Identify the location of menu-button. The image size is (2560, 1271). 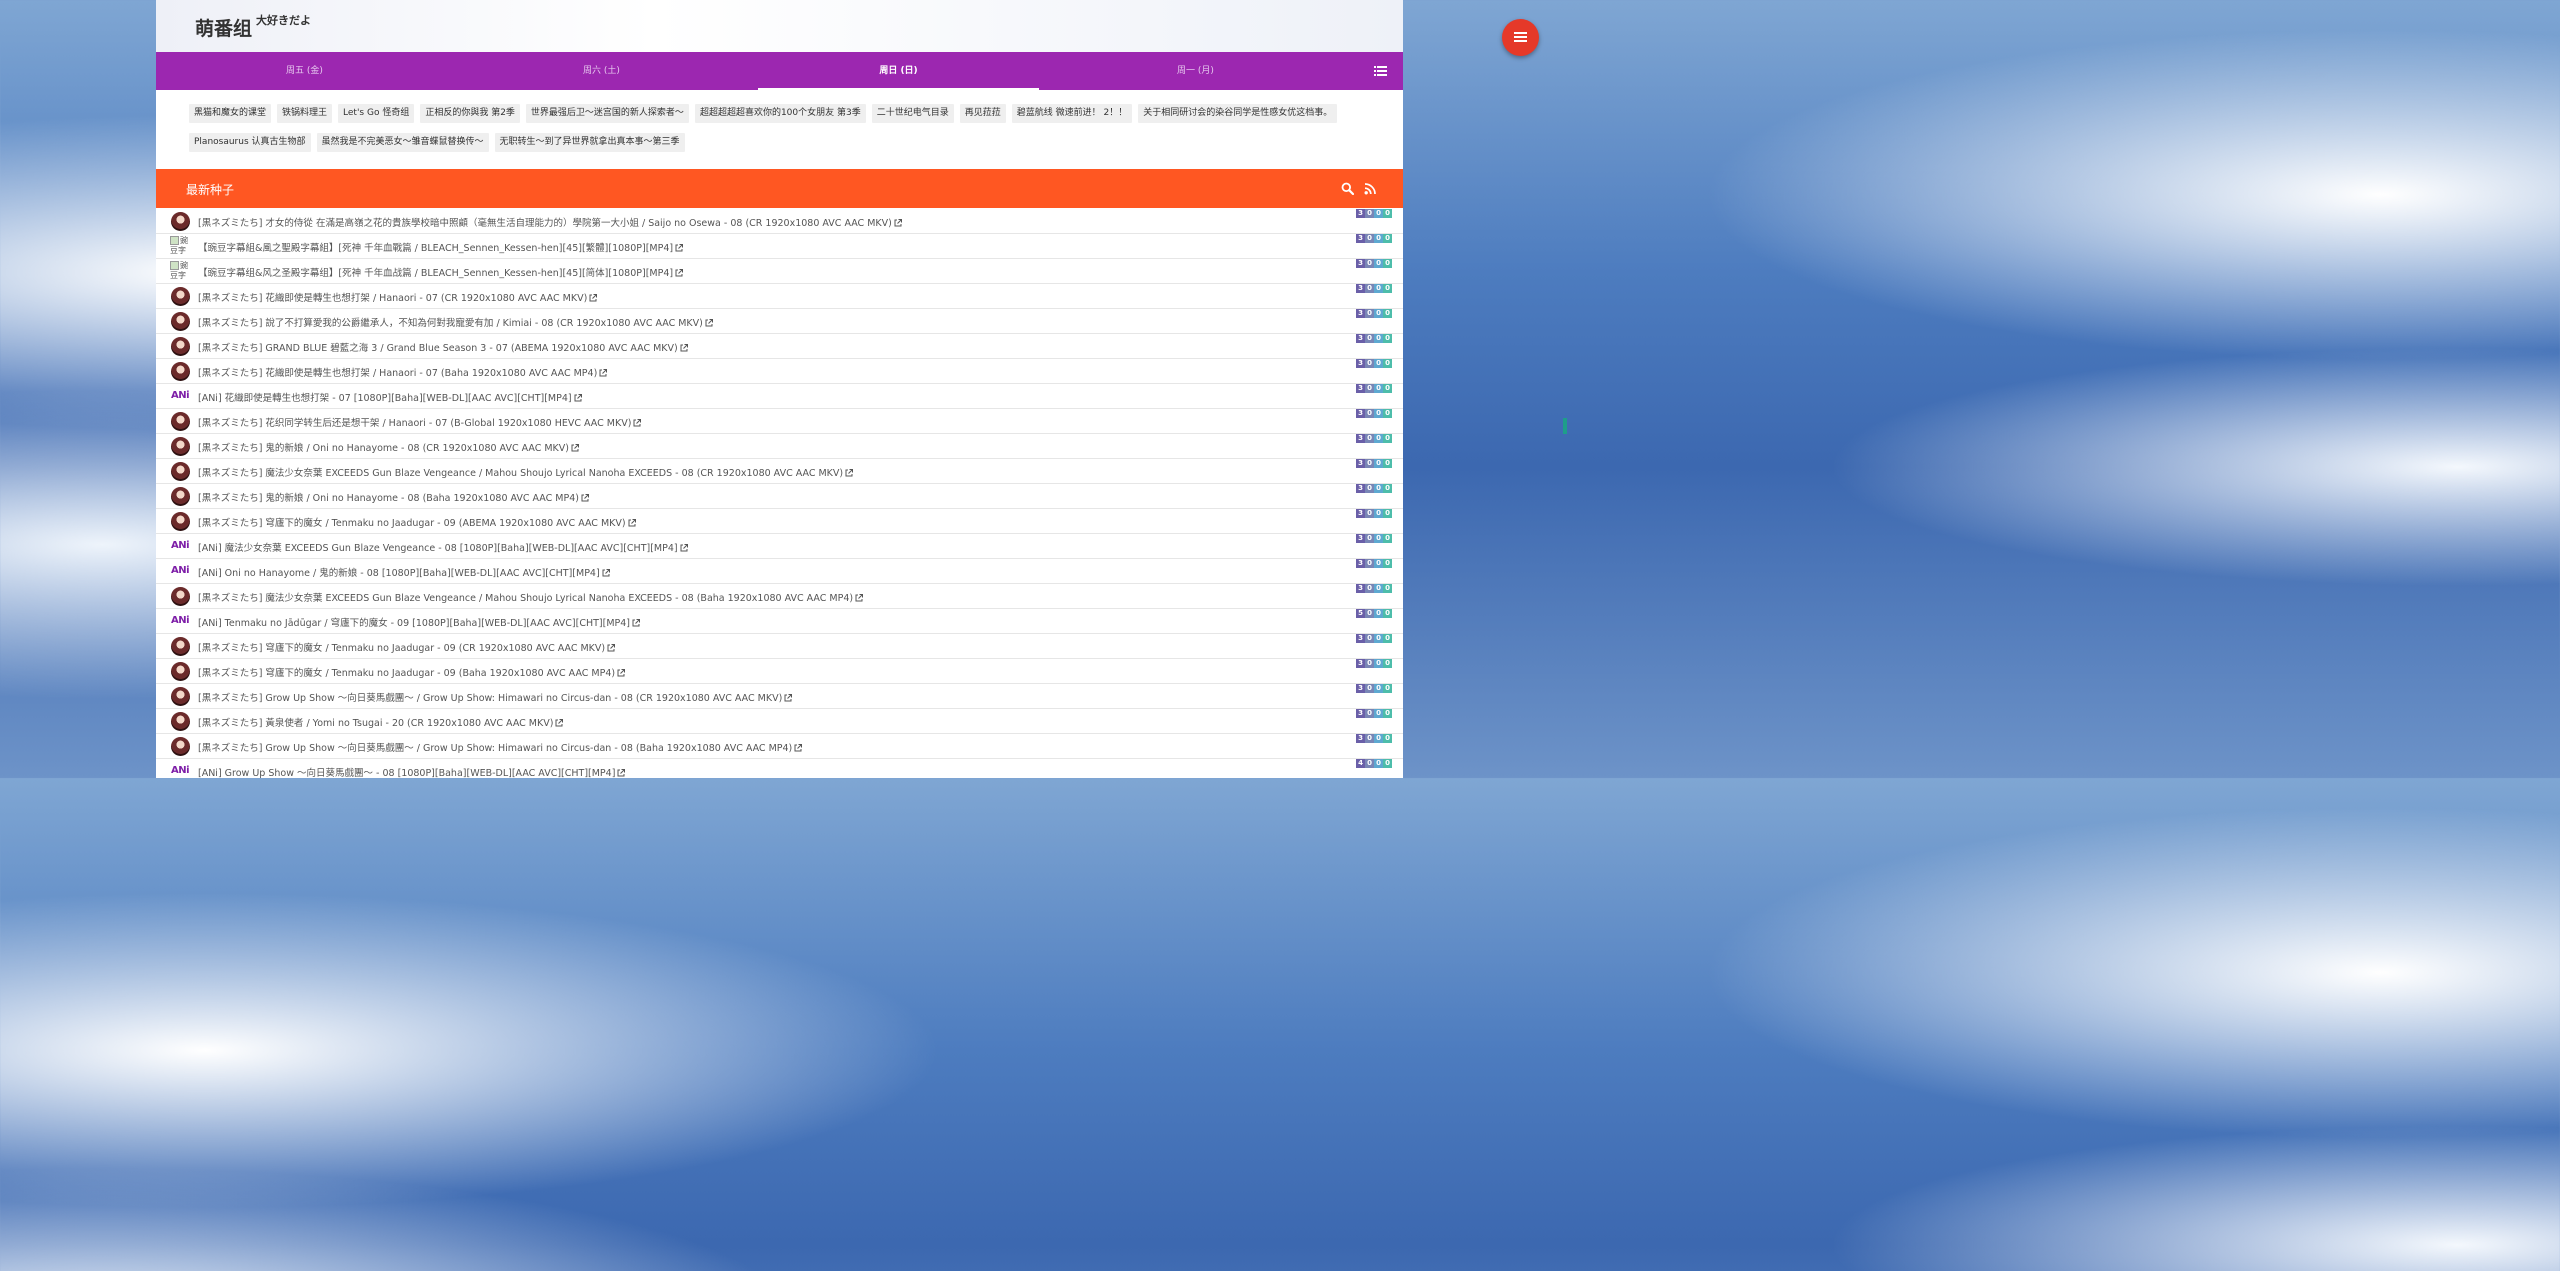
(1520, 37).